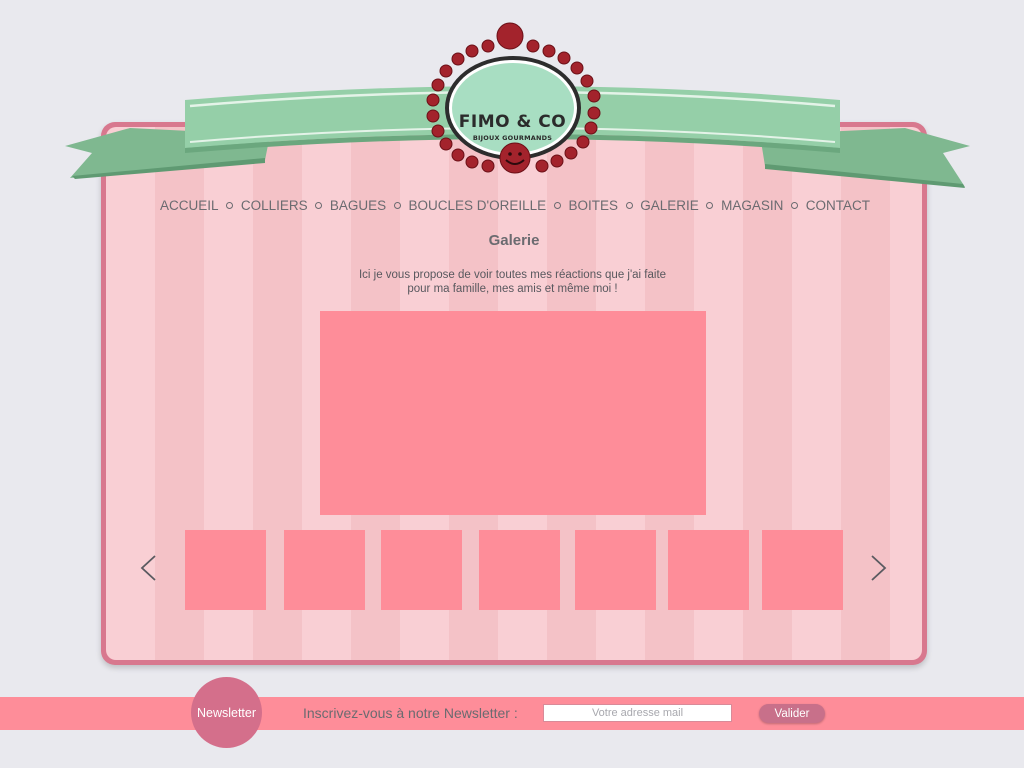  I want to click on logo-emblem, so click(513, 98).